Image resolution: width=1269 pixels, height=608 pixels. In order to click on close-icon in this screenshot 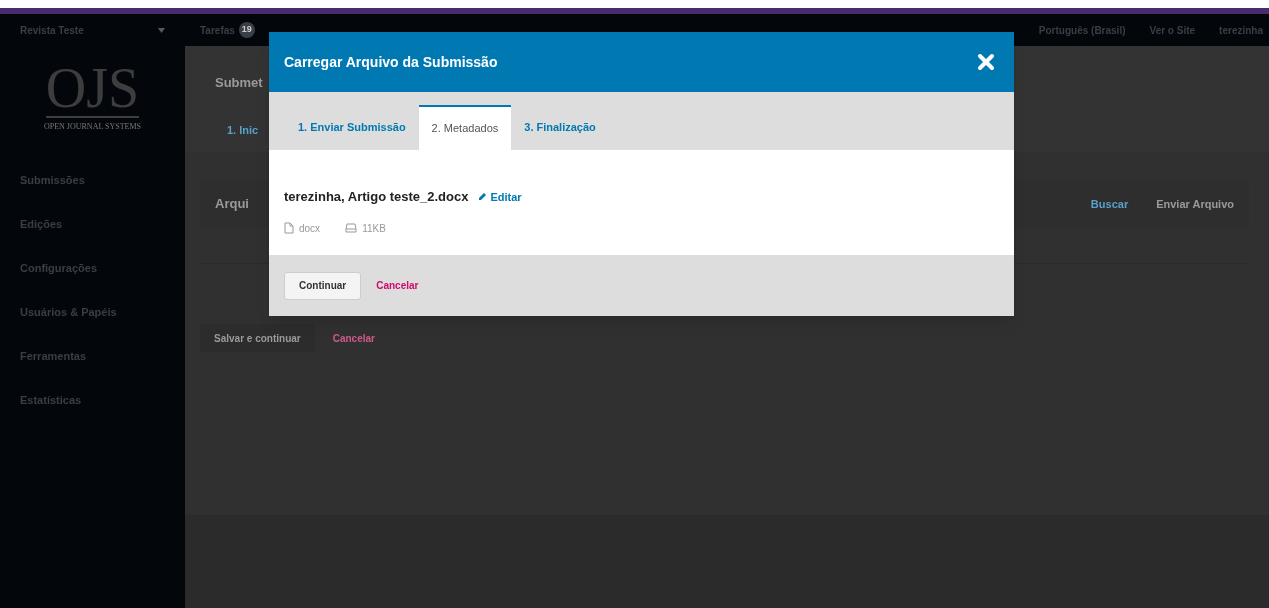, I will do `click(986, 62)`.